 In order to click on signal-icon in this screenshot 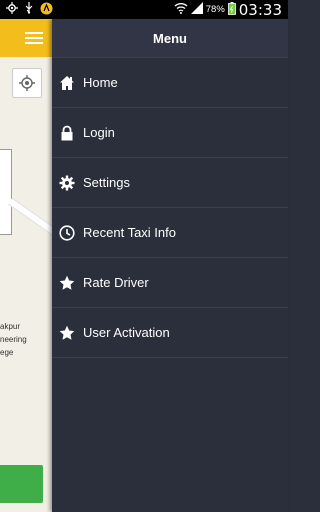, I will do `click(196, 9)`.